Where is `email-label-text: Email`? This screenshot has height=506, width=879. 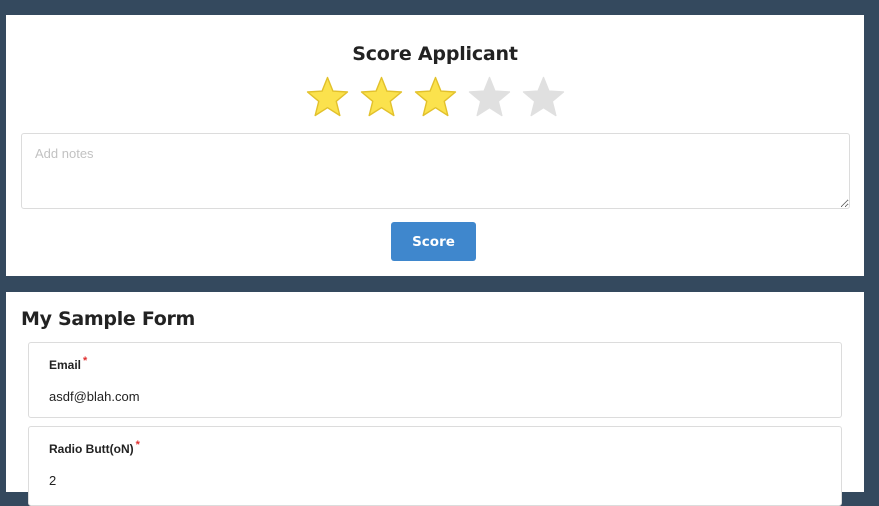
email-label-text: Email is located at coordinates (65, 365).